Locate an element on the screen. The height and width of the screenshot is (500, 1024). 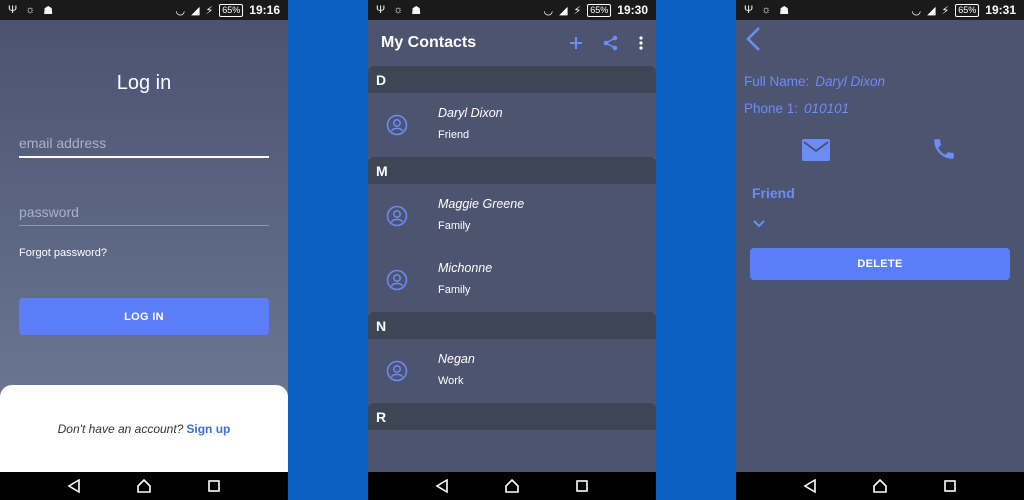
delete-button: DELETE is located at coordinates (880, 264).